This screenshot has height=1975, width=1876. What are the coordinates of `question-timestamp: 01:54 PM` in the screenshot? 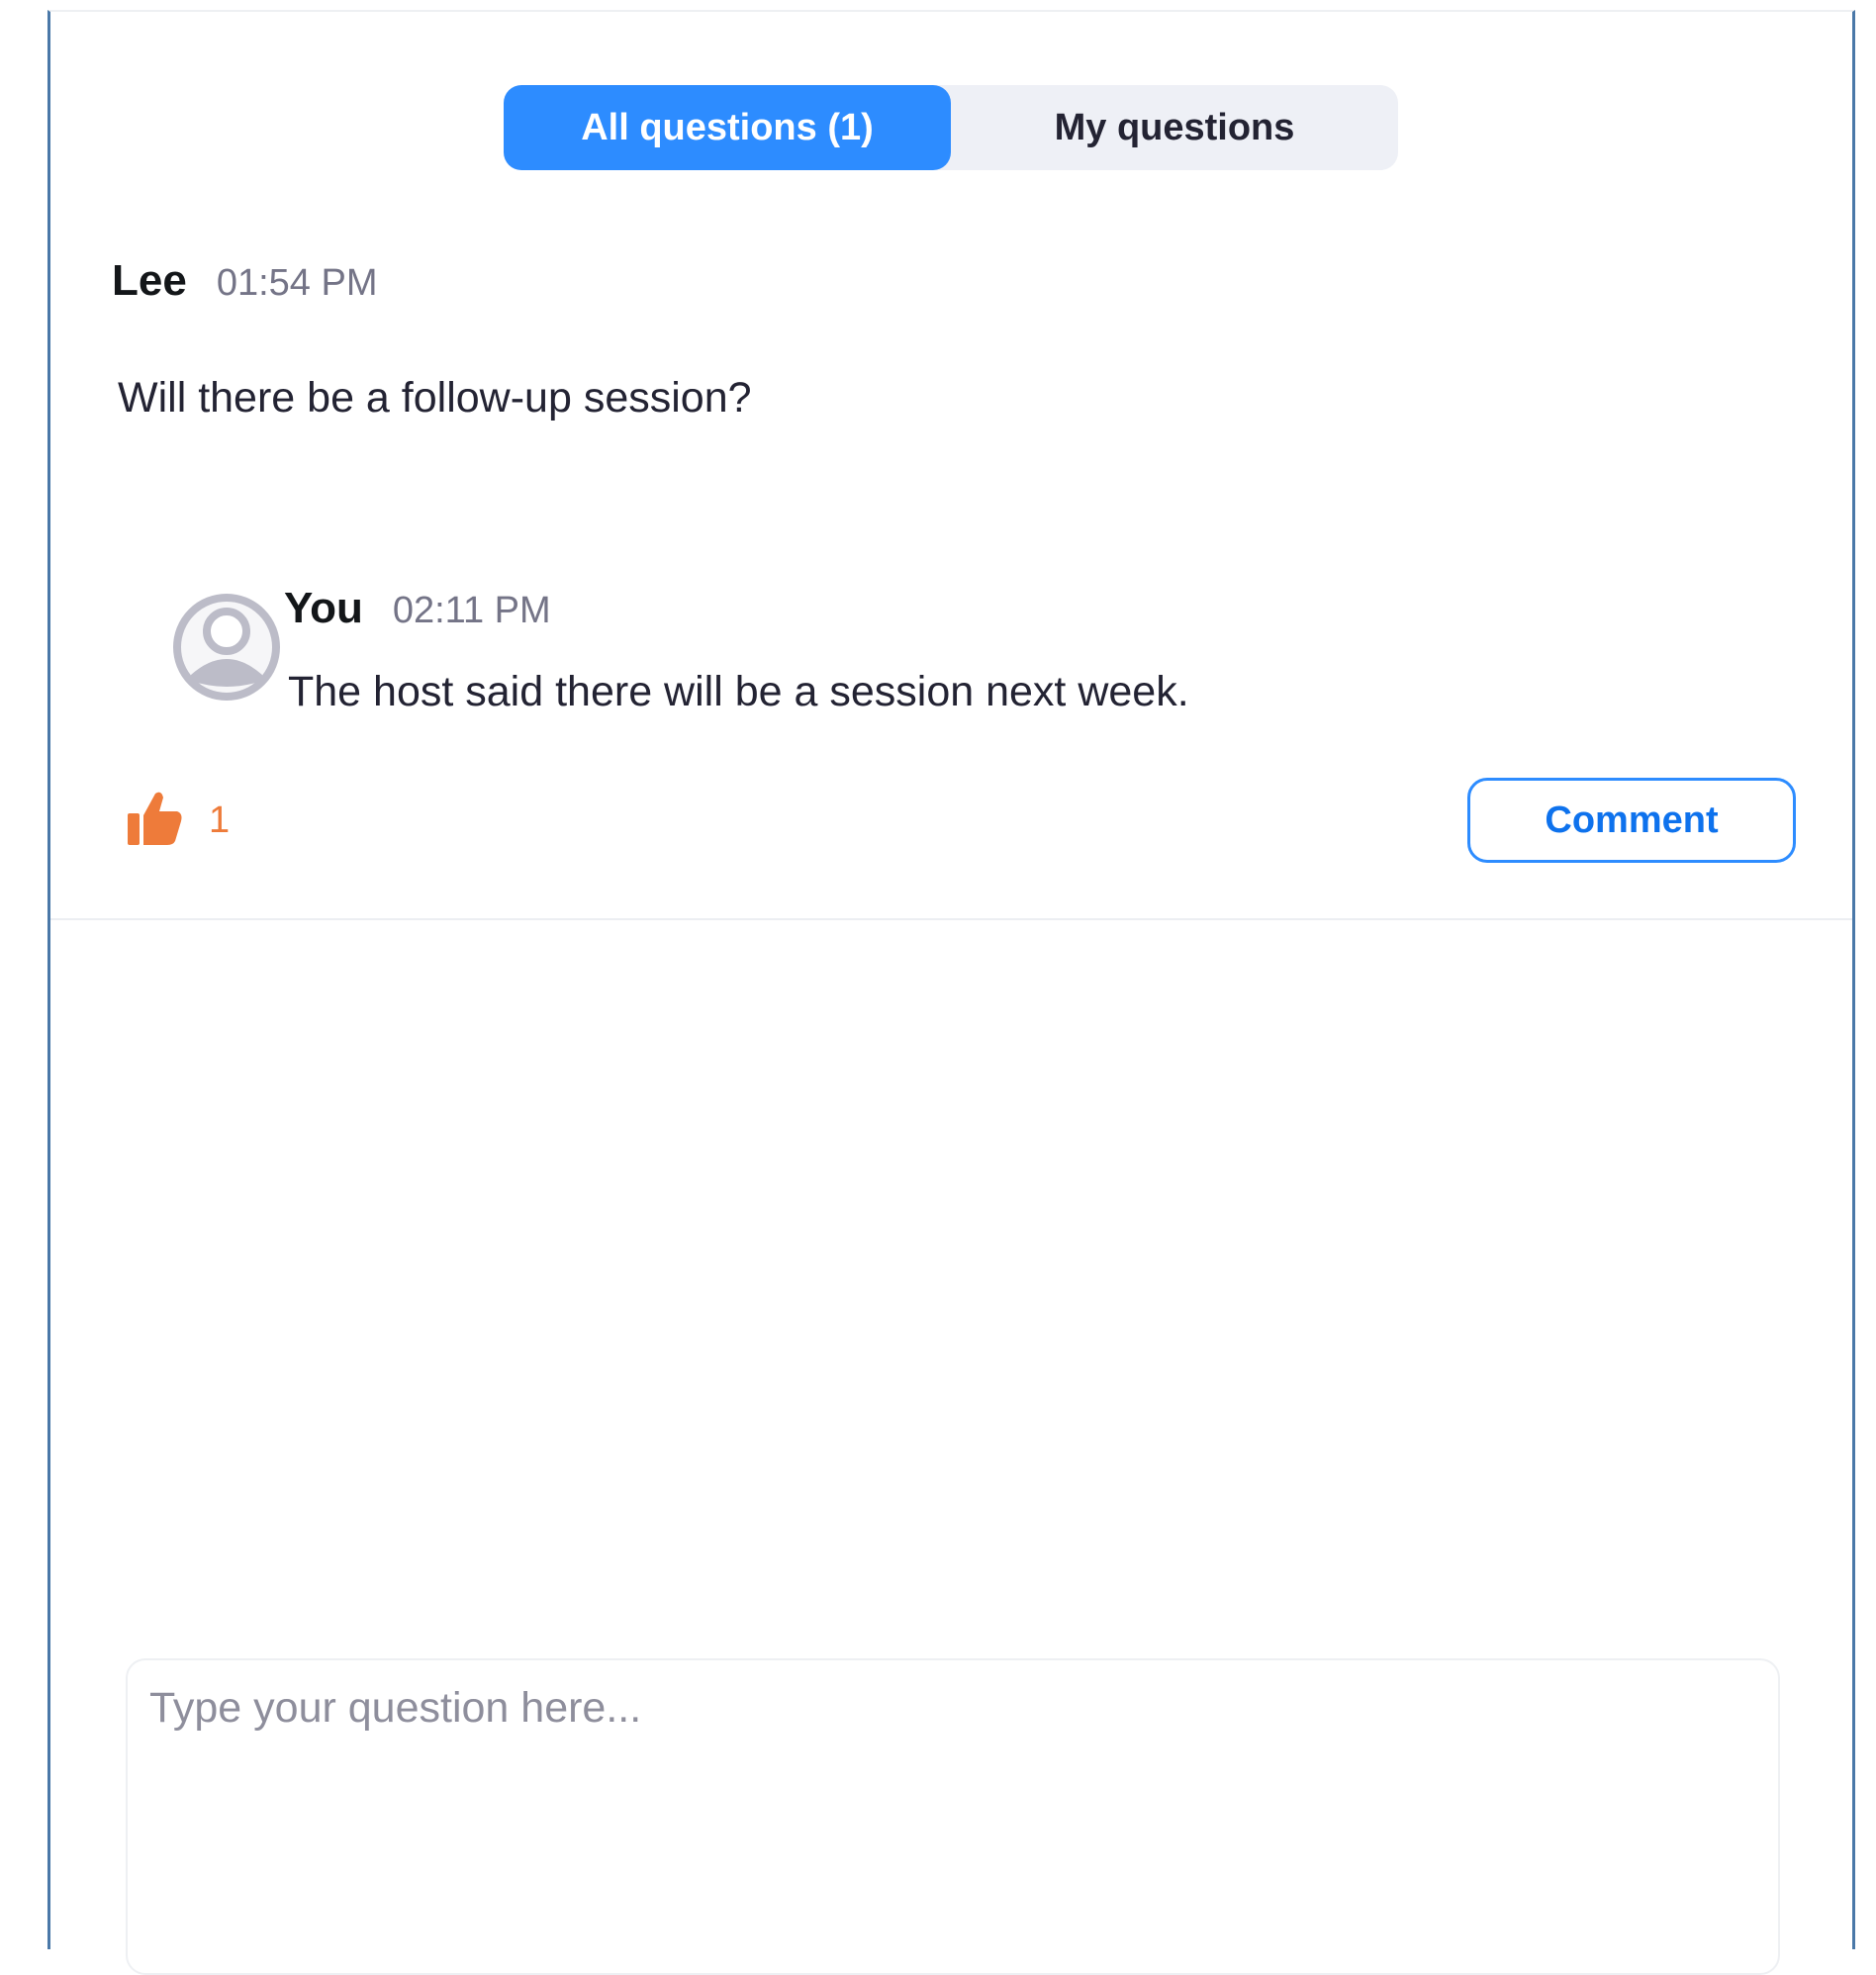 It's located at (297, 283).